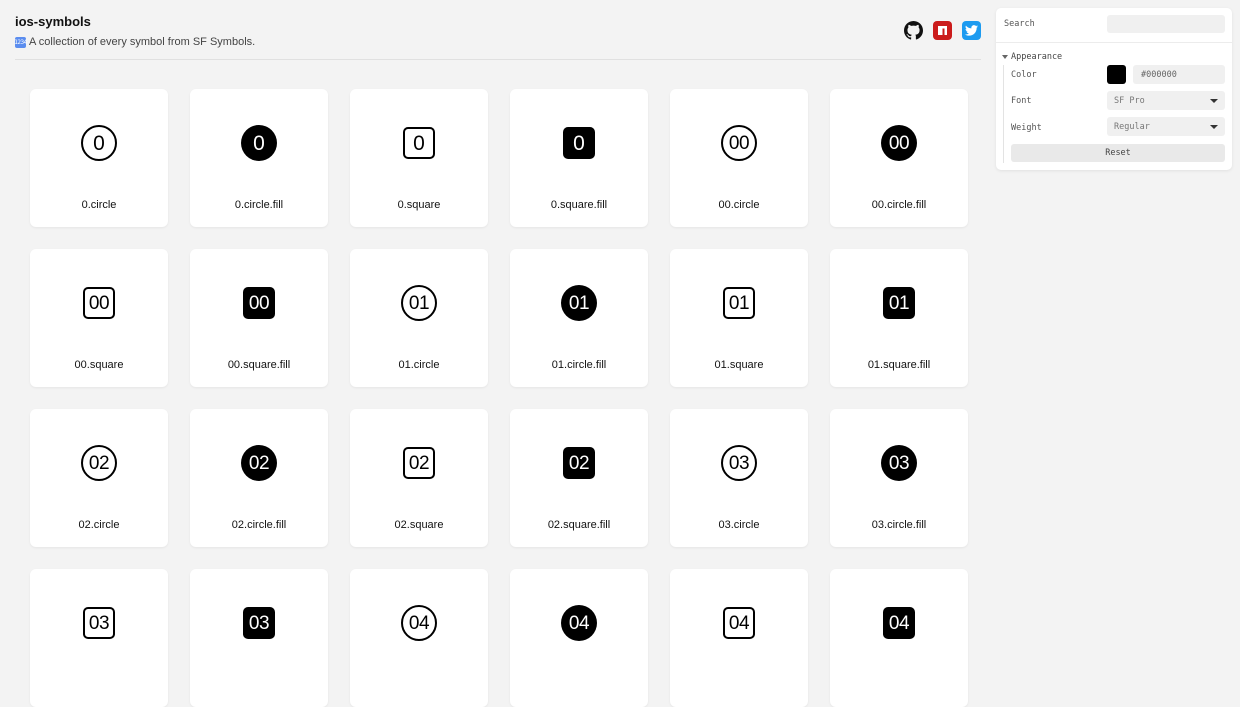 The image size is (1240, 707). I want to click on reset-button: Reset, so click(1118, 153).